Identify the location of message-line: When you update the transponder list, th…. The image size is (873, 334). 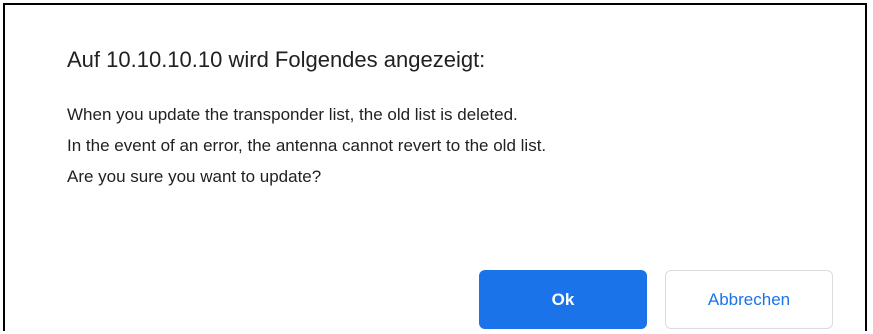
(292, 114).